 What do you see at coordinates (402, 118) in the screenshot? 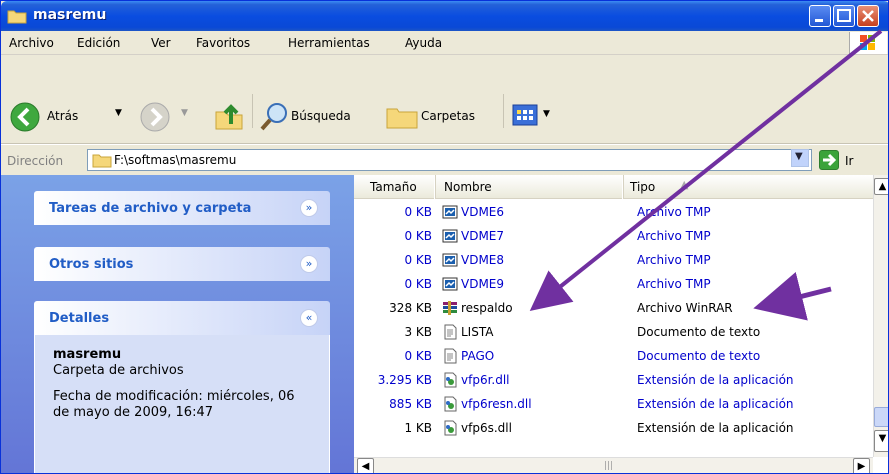
I see `folders-icon` at bounding box center [402, 118].